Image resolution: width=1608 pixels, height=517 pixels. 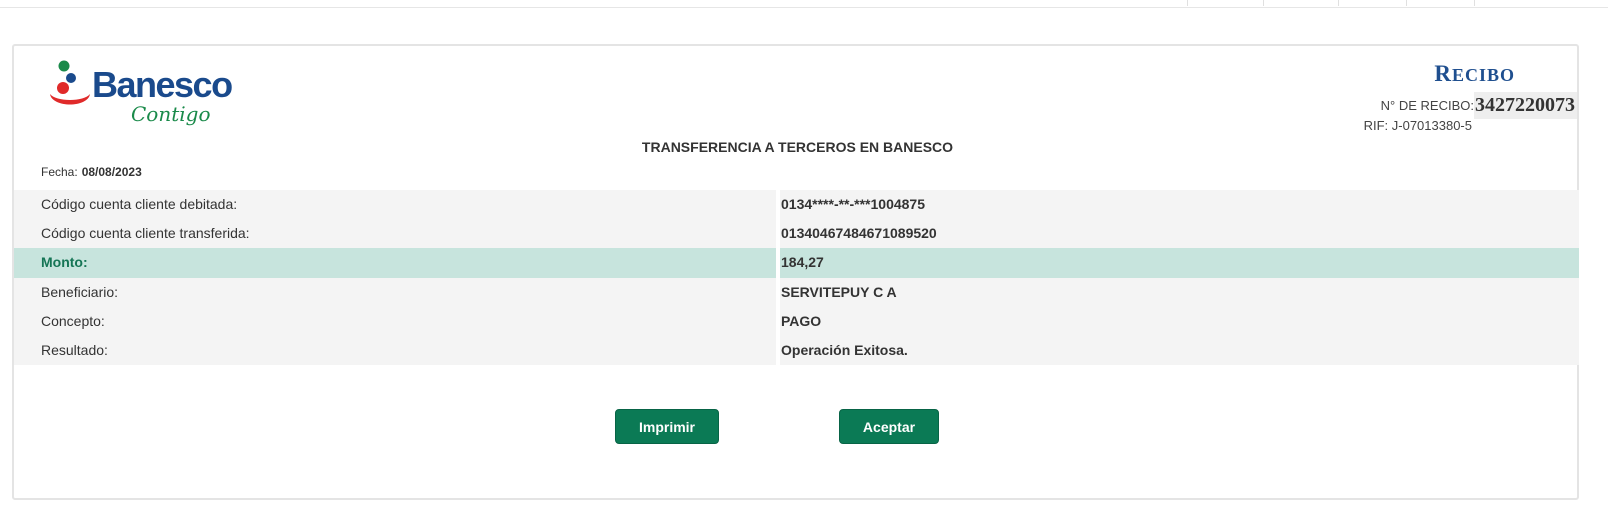 I want to click on row-label: Resultado:, so click(x=395, y=350).